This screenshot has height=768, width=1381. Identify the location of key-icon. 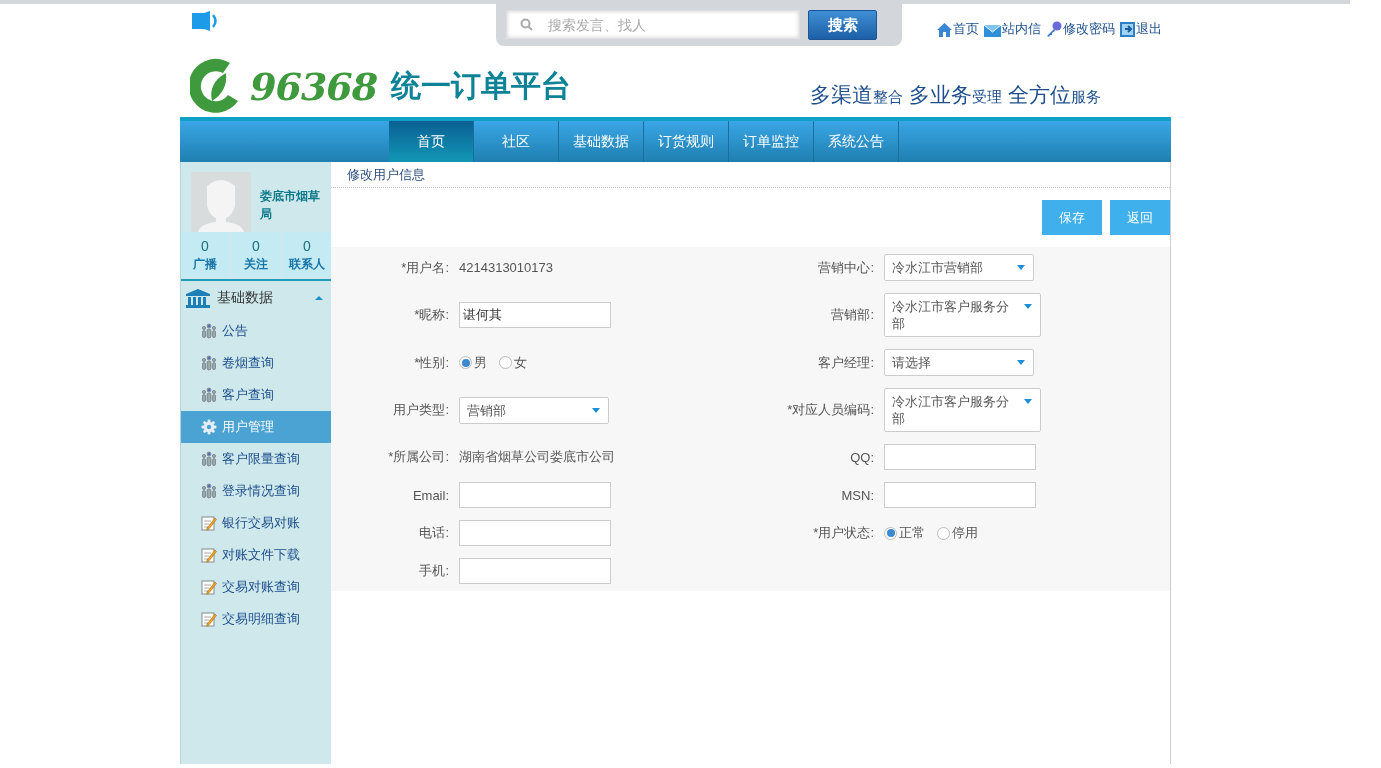
(1054, 29).